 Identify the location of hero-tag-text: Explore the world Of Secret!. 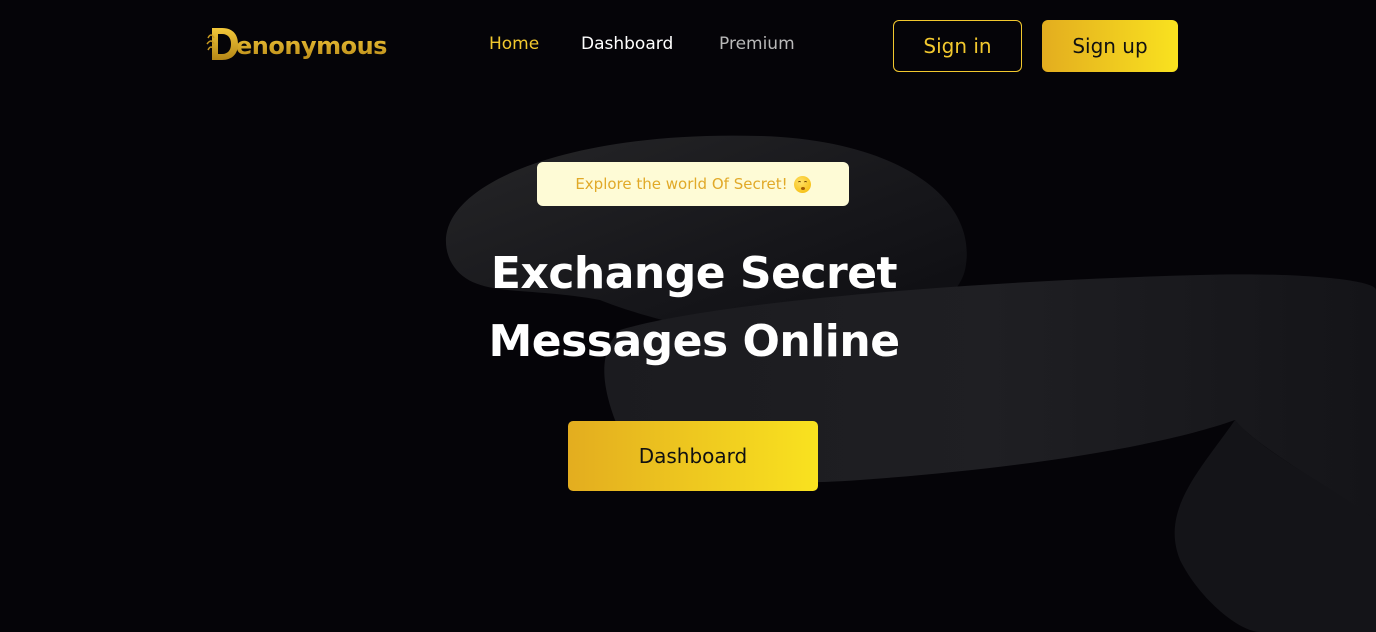
(681, 184).